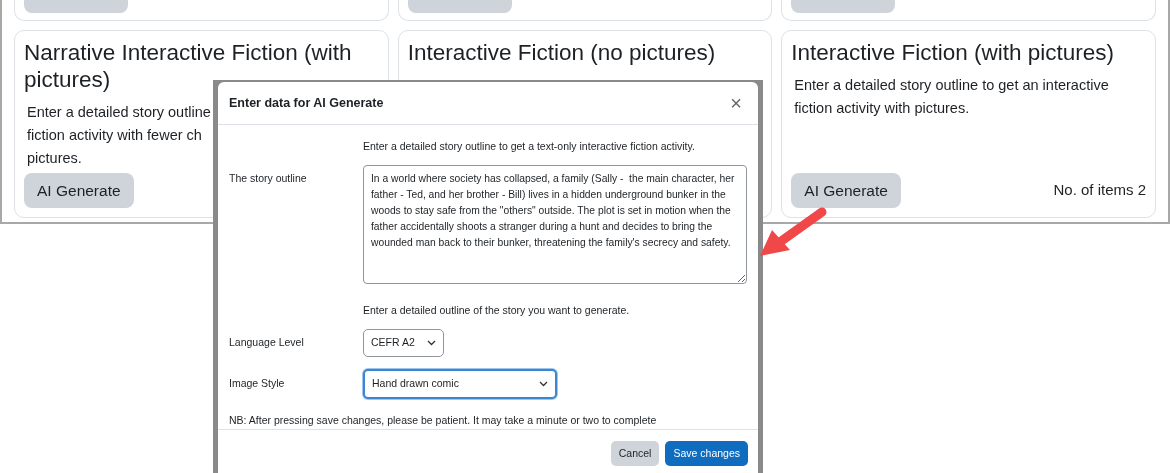 The width and height of the screenshot is (1171, 473). Describe the element at coordinates (119, 112) in the screenshot. I see `card-description: Enter a detailed story outline` at that location.